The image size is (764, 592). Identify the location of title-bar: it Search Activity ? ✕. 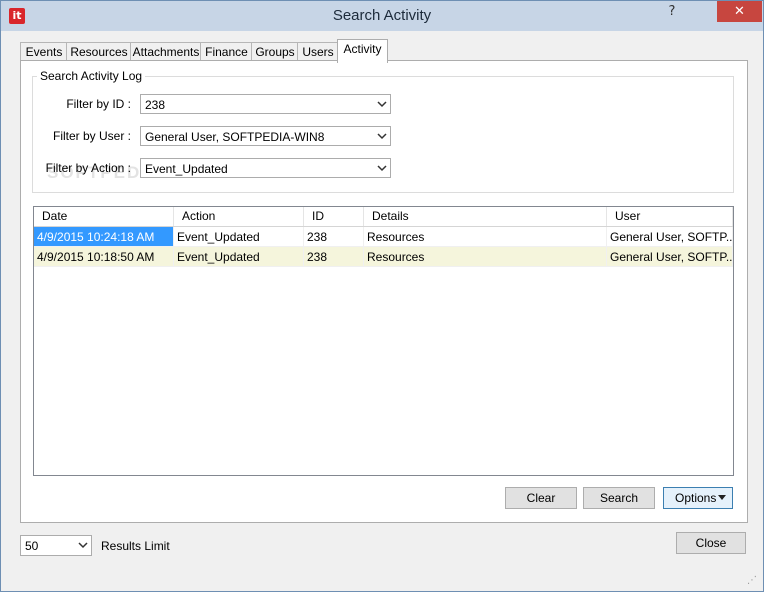
(382, 16).